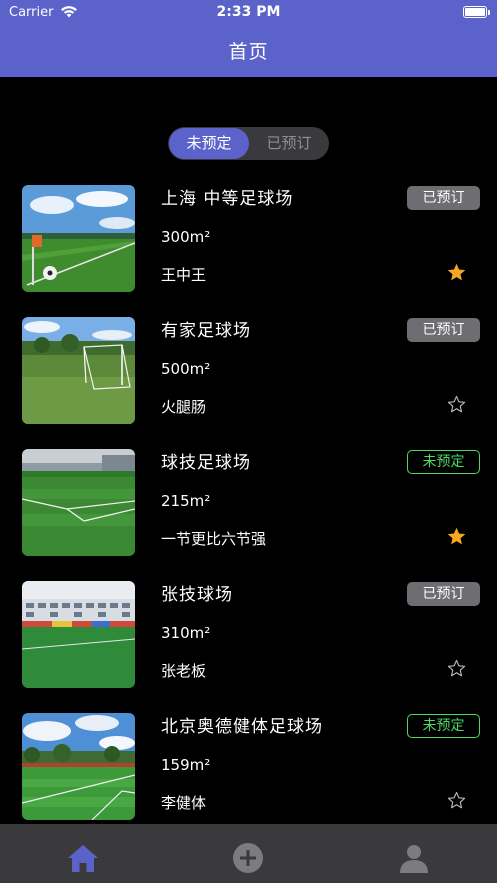  I want to click on status-bar: Carrier 2:33 PM, so click(248, 13).